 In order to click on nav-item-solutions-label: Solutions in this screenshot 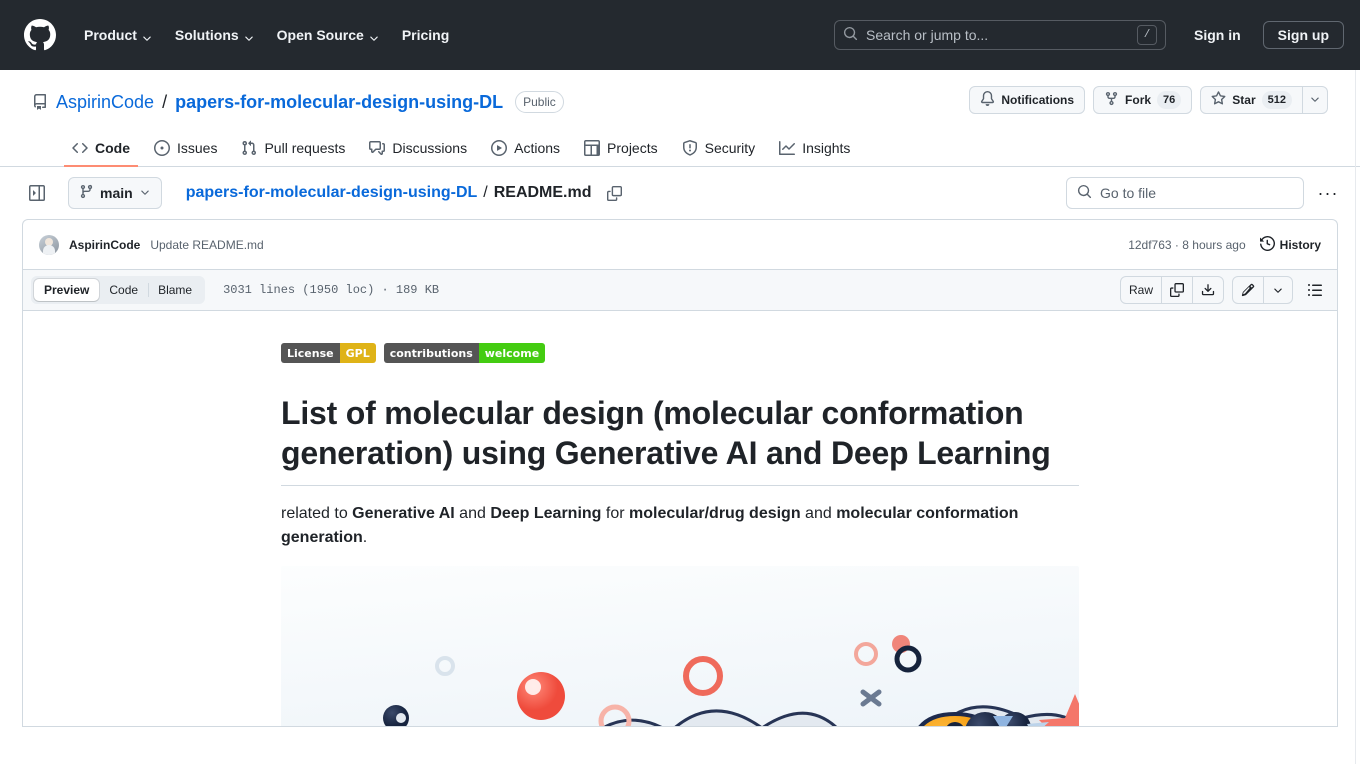, I will do `click(206, 35)`.